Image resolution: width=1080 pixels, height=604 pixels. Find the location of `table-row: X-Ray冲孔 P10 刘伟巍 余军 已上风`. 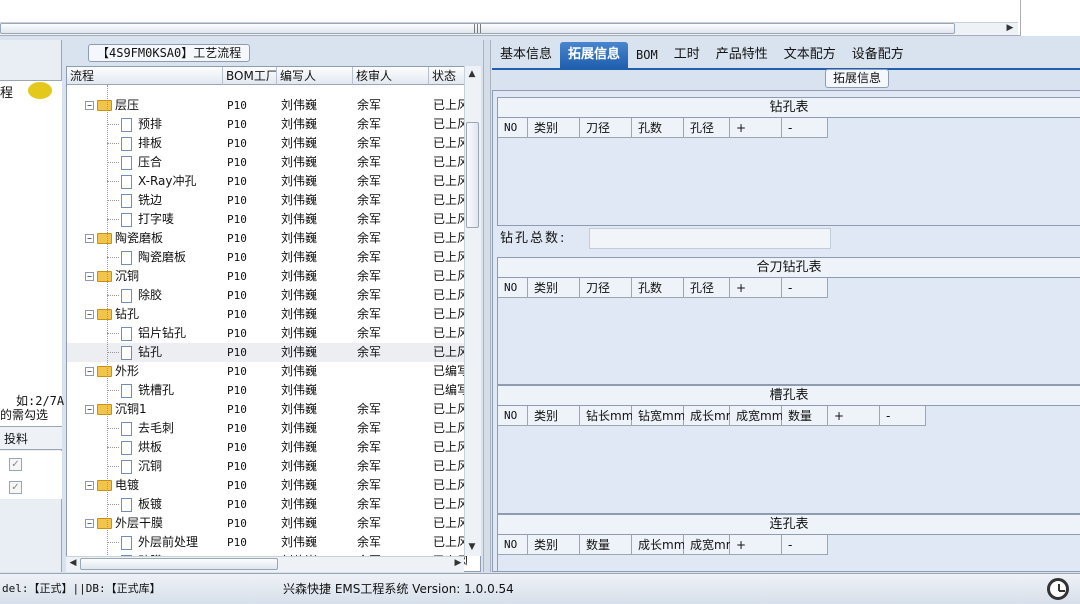

table-row: X-Ray冲孔 P10 刘伟巍 余军 已上风 is located at coordinates (267, 181).